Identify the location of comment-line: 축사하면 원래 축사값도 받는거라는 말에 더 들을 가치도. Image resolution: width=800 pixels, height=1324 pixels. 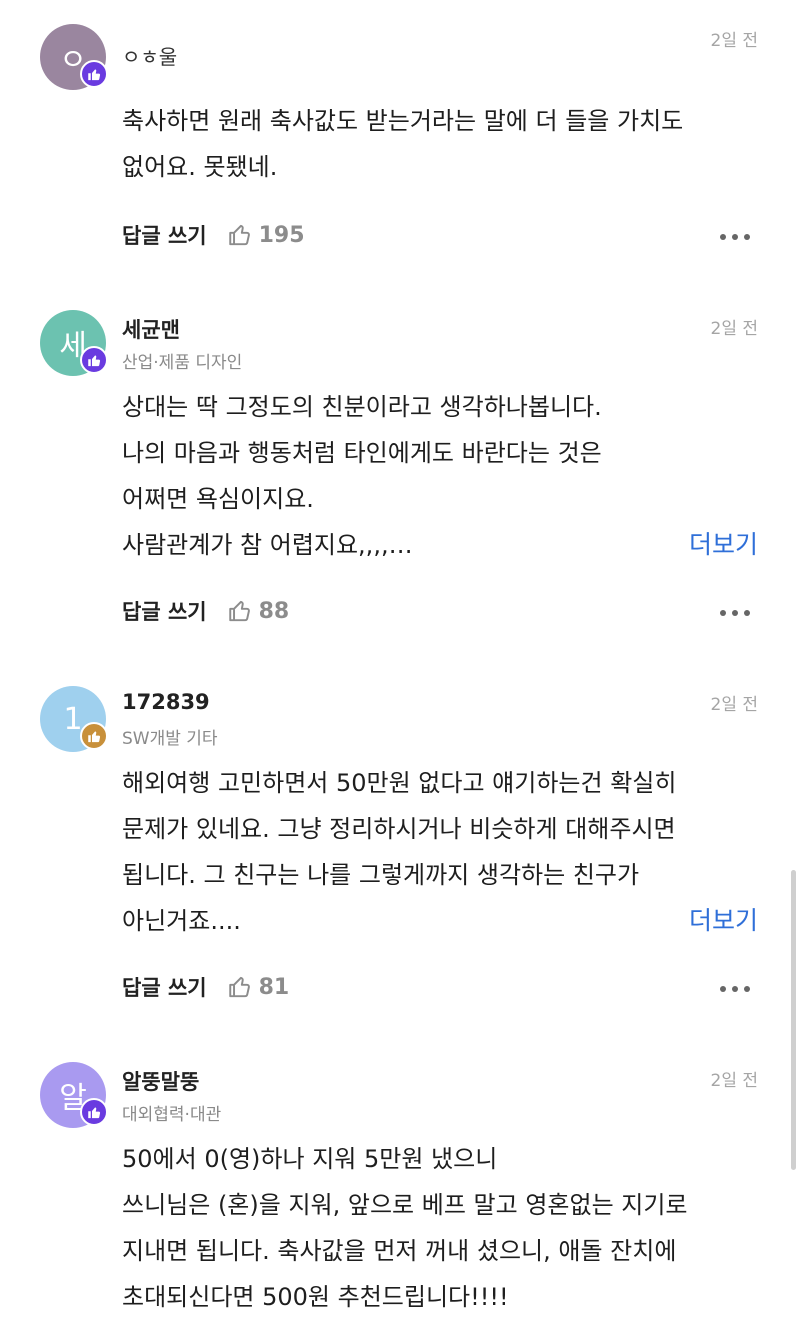
(403, 121).